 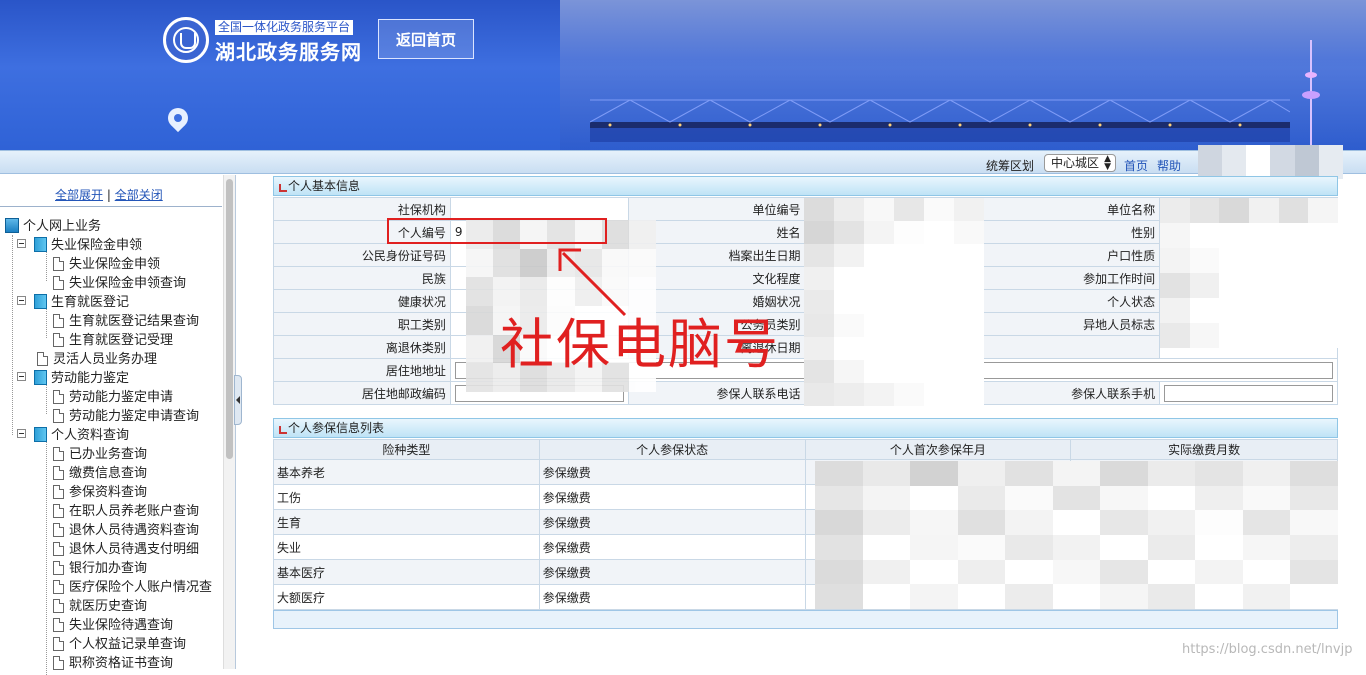 What do you see at coordinates (1311, 95) in the screenshot?
I see `tv-tower-illustration` at bounding box center [1311, 95].